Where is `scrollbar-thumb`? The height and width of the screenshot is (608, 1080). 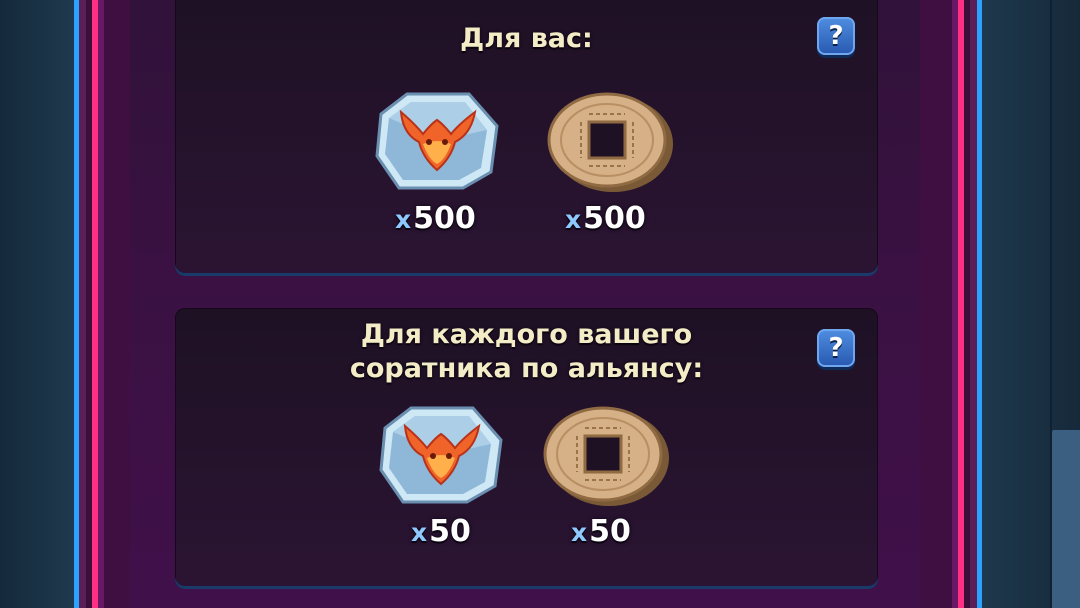 scrollbar-thumb is located at coordinates (1066, 519).